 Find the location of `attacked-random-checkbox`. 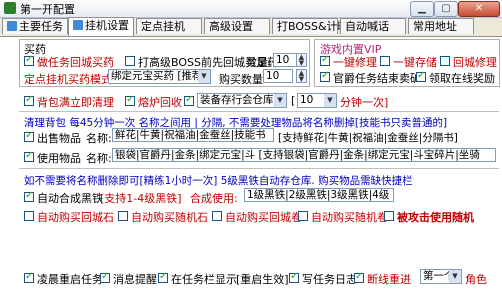

attacked-random-checkbox is located at coordinates (389, 216).